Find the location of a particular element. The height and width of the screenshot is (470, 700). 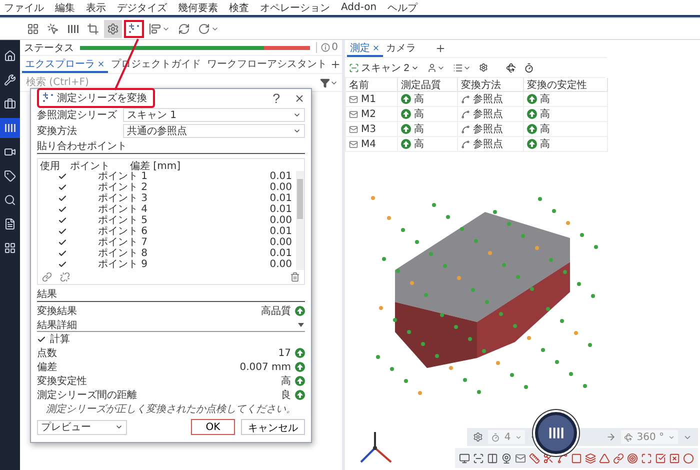

checked-box-icon is located at coordinates (660, 458).